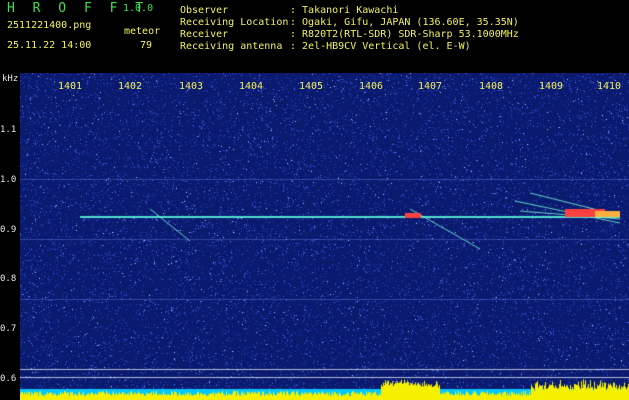  Describe the element at coordinates (551, 86) in the screenshot. I see `x-tick-1409: 1409` at that location.